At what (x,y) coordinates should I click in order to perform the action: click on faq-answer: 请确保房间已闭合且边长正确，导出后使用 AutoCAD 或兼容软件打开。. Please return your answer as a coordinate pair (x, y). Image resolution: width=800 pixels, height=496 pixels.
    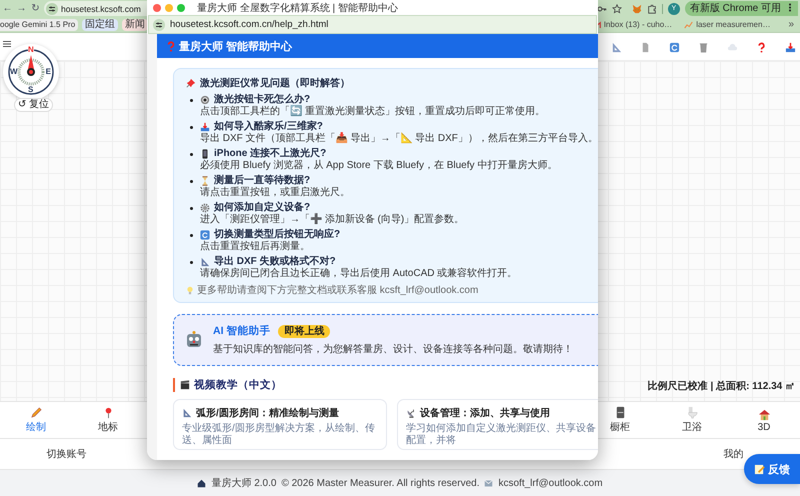
    Looking at the image, I should click on (358, 274).